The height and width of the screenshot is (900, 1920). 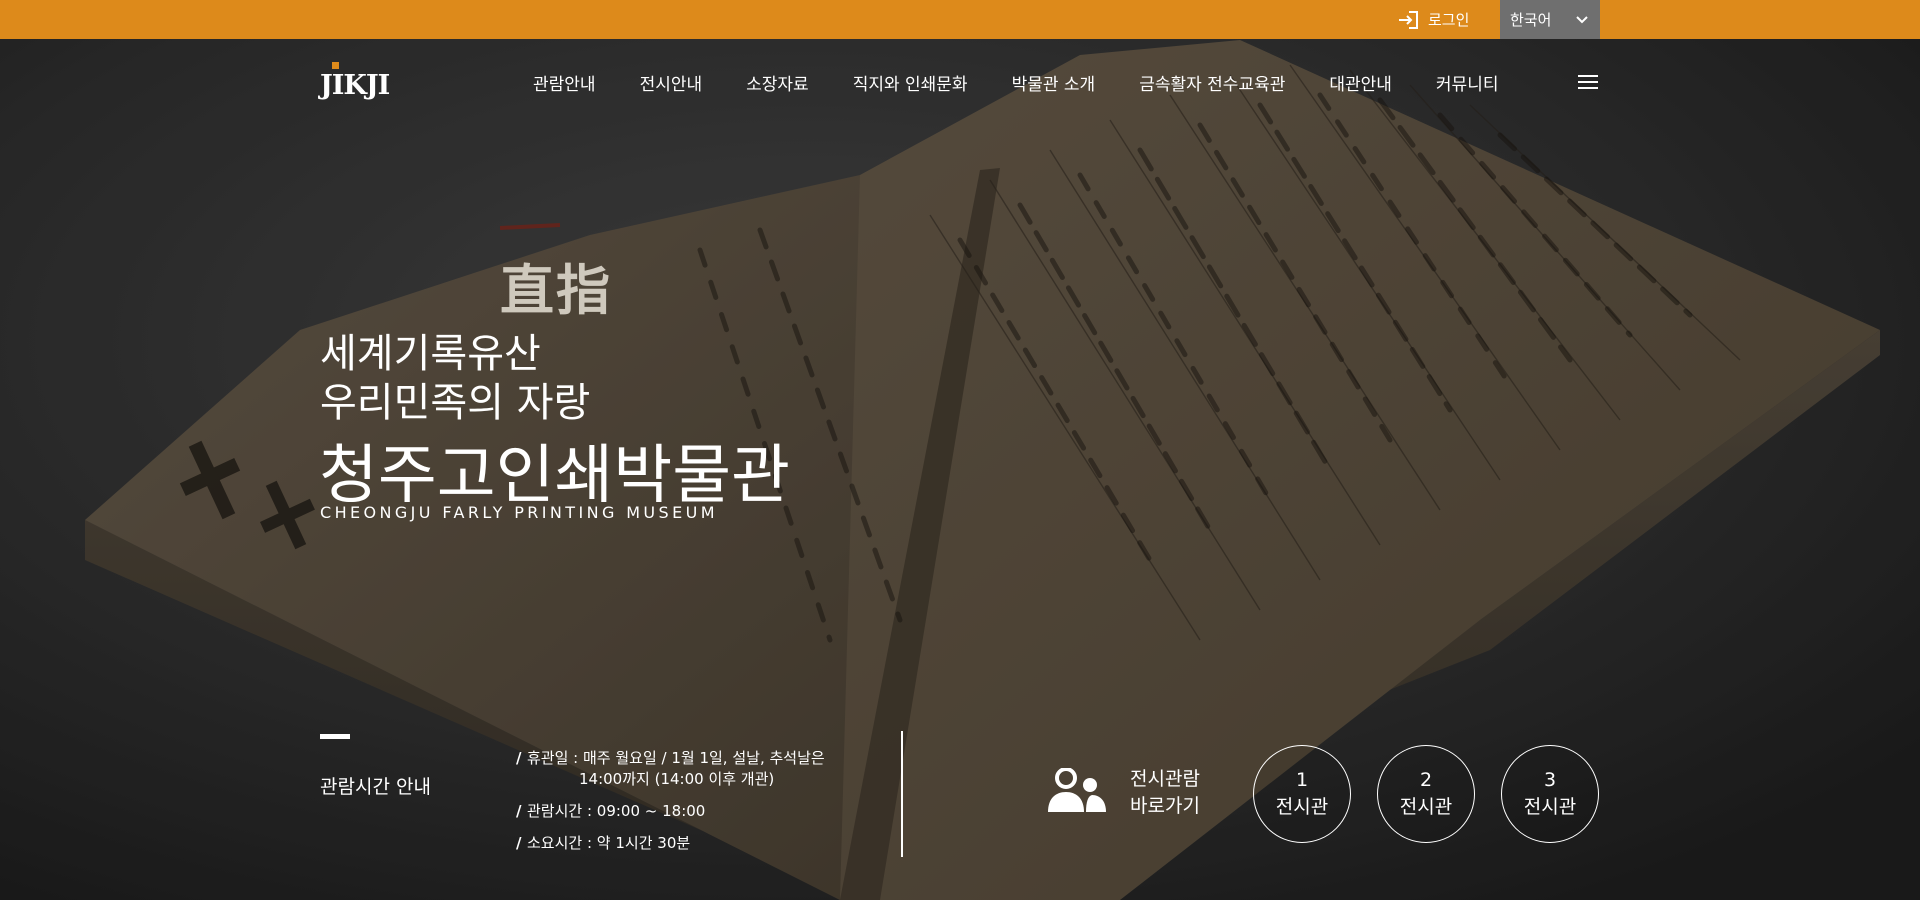 What do you see at coordinates (564, 82) in the screenshot?
I see `nav-item-visit-guide: 관람안내` at bounding box center [564, 82].